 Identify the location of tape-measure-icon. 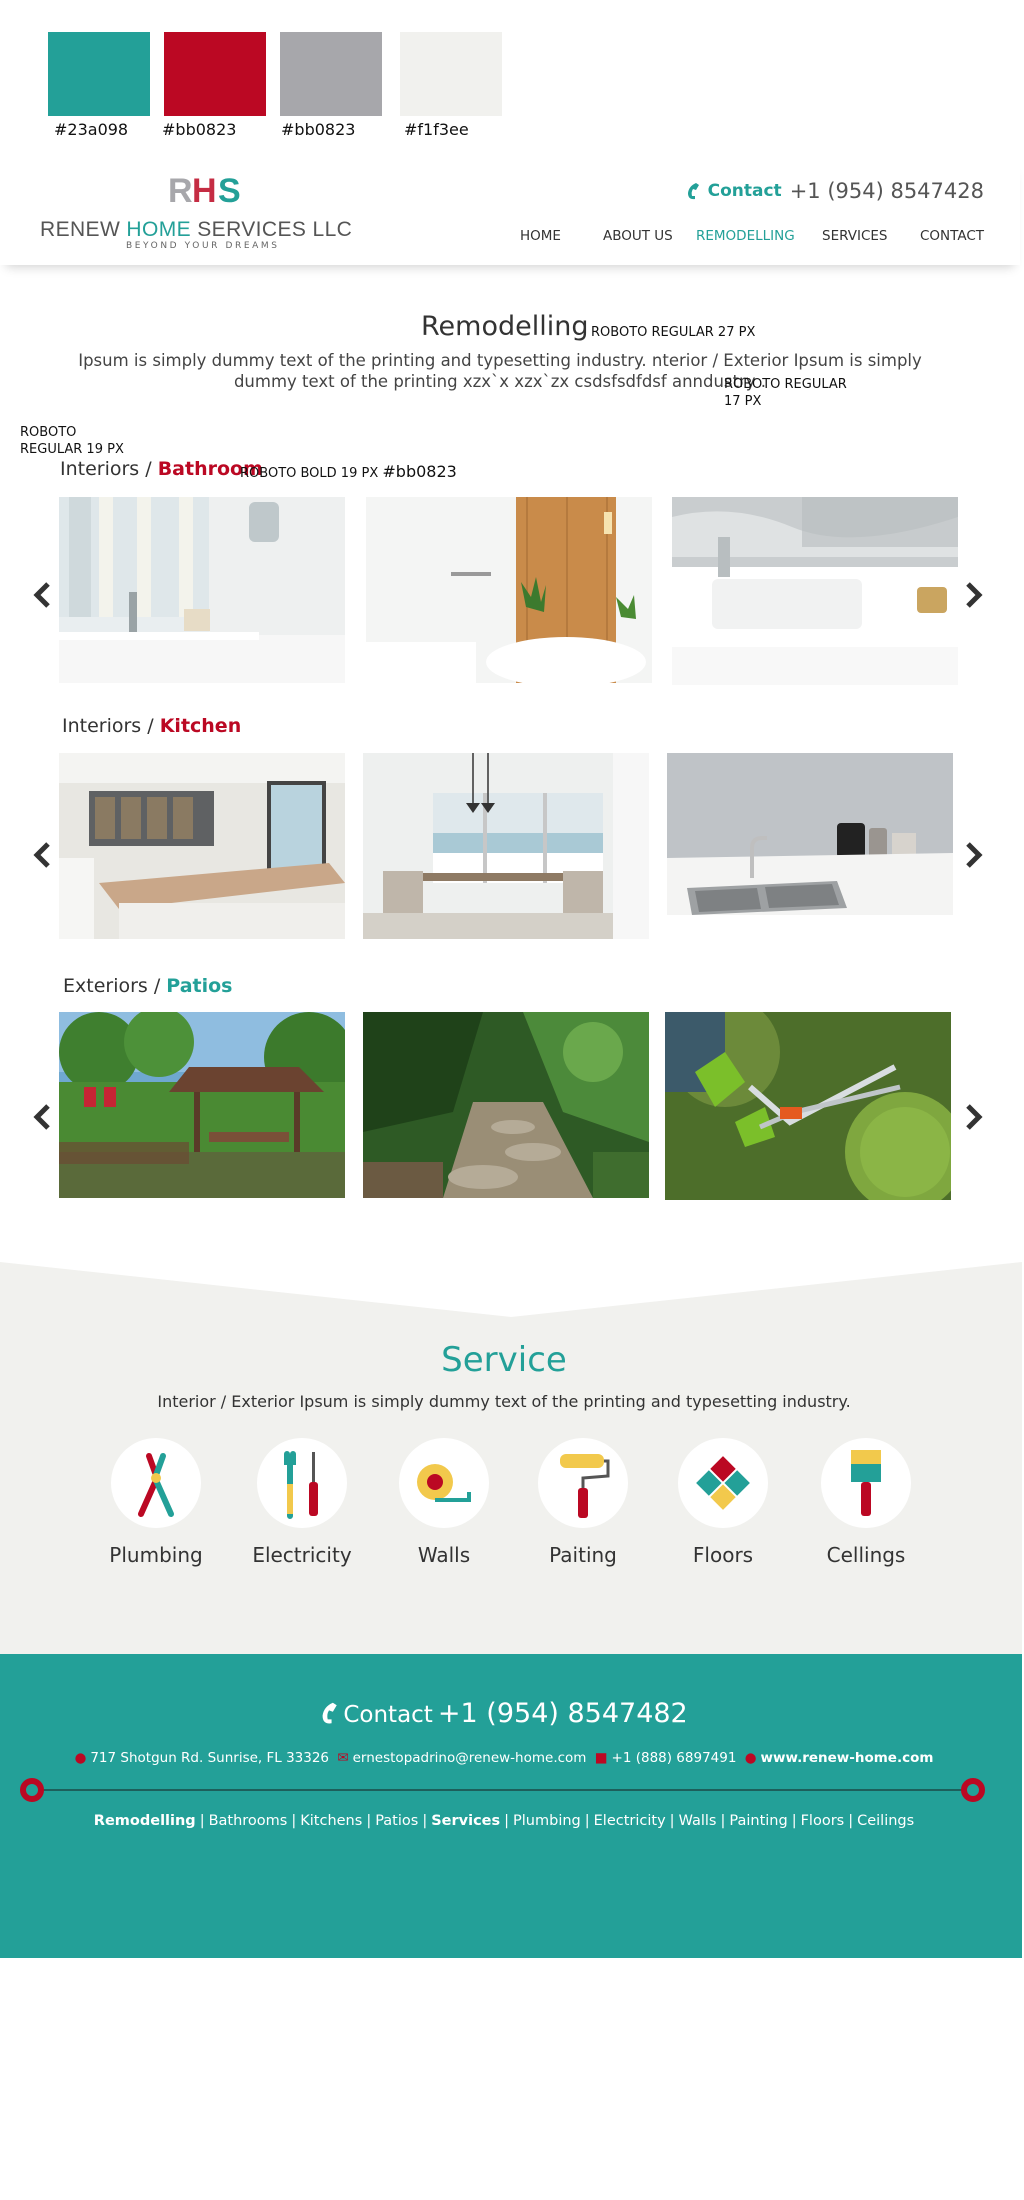
(444, 1483).